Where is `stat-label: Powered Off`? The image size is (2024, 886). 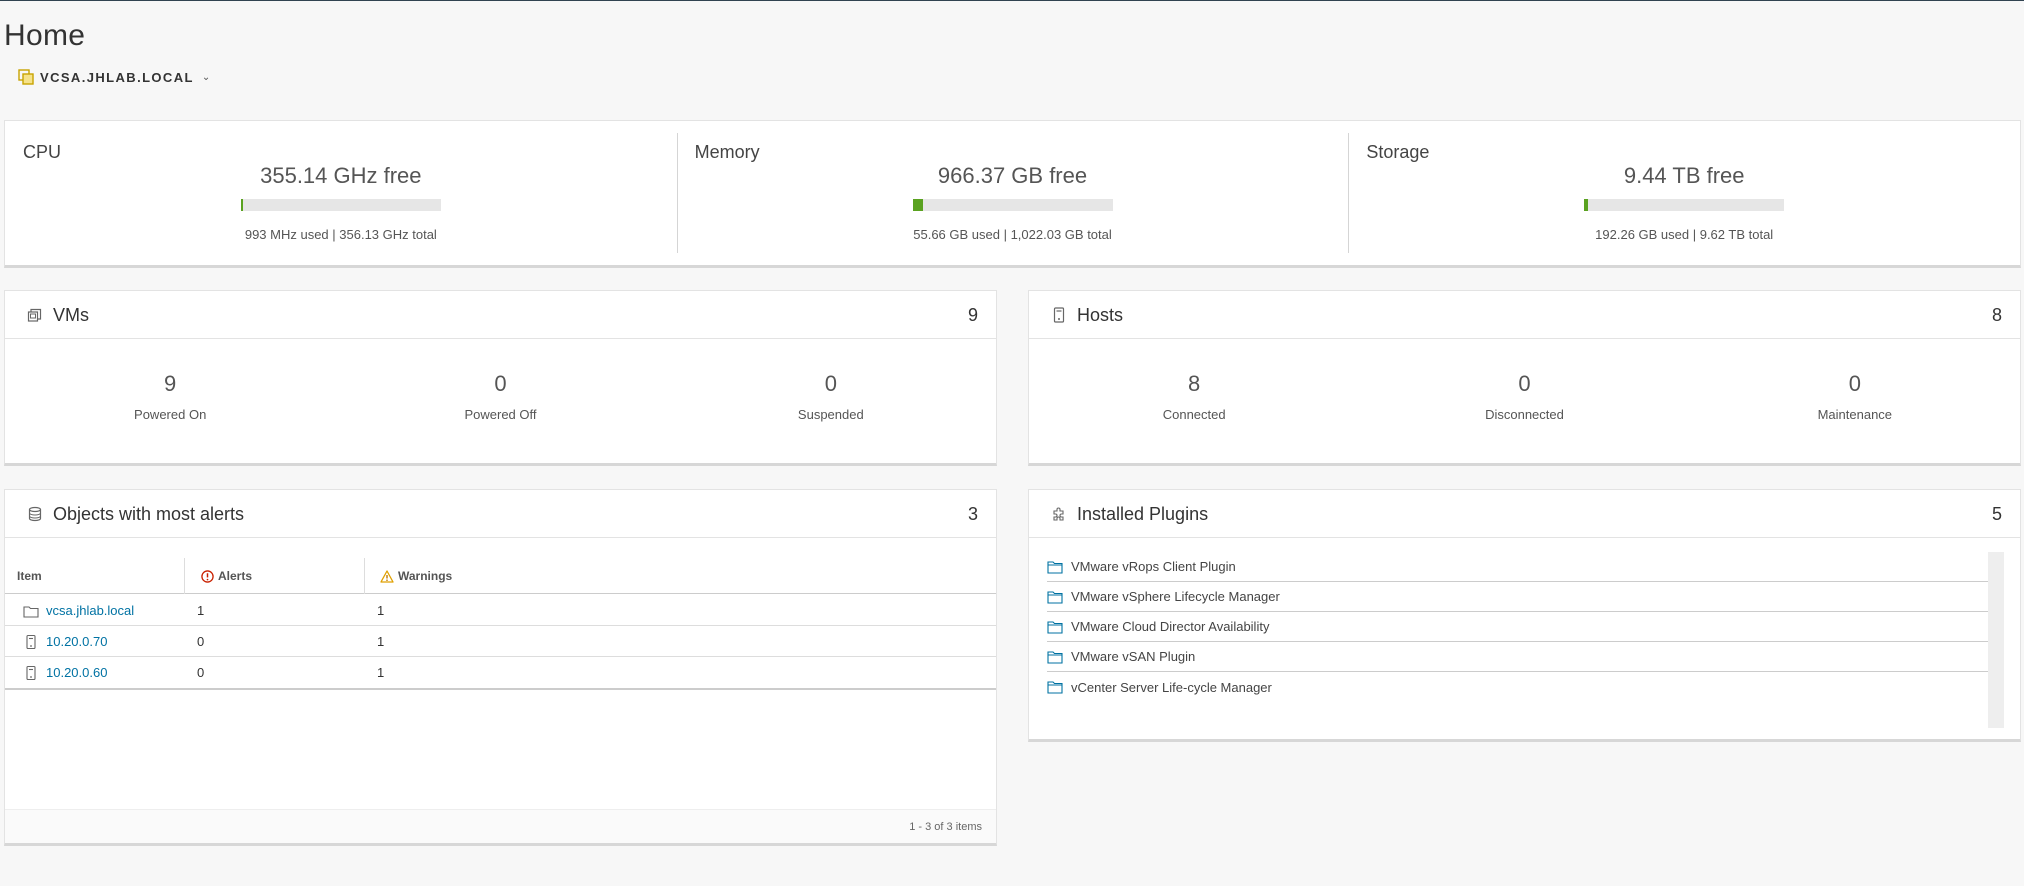 stat-label: Powered Off is located at coordinates (500, 414).